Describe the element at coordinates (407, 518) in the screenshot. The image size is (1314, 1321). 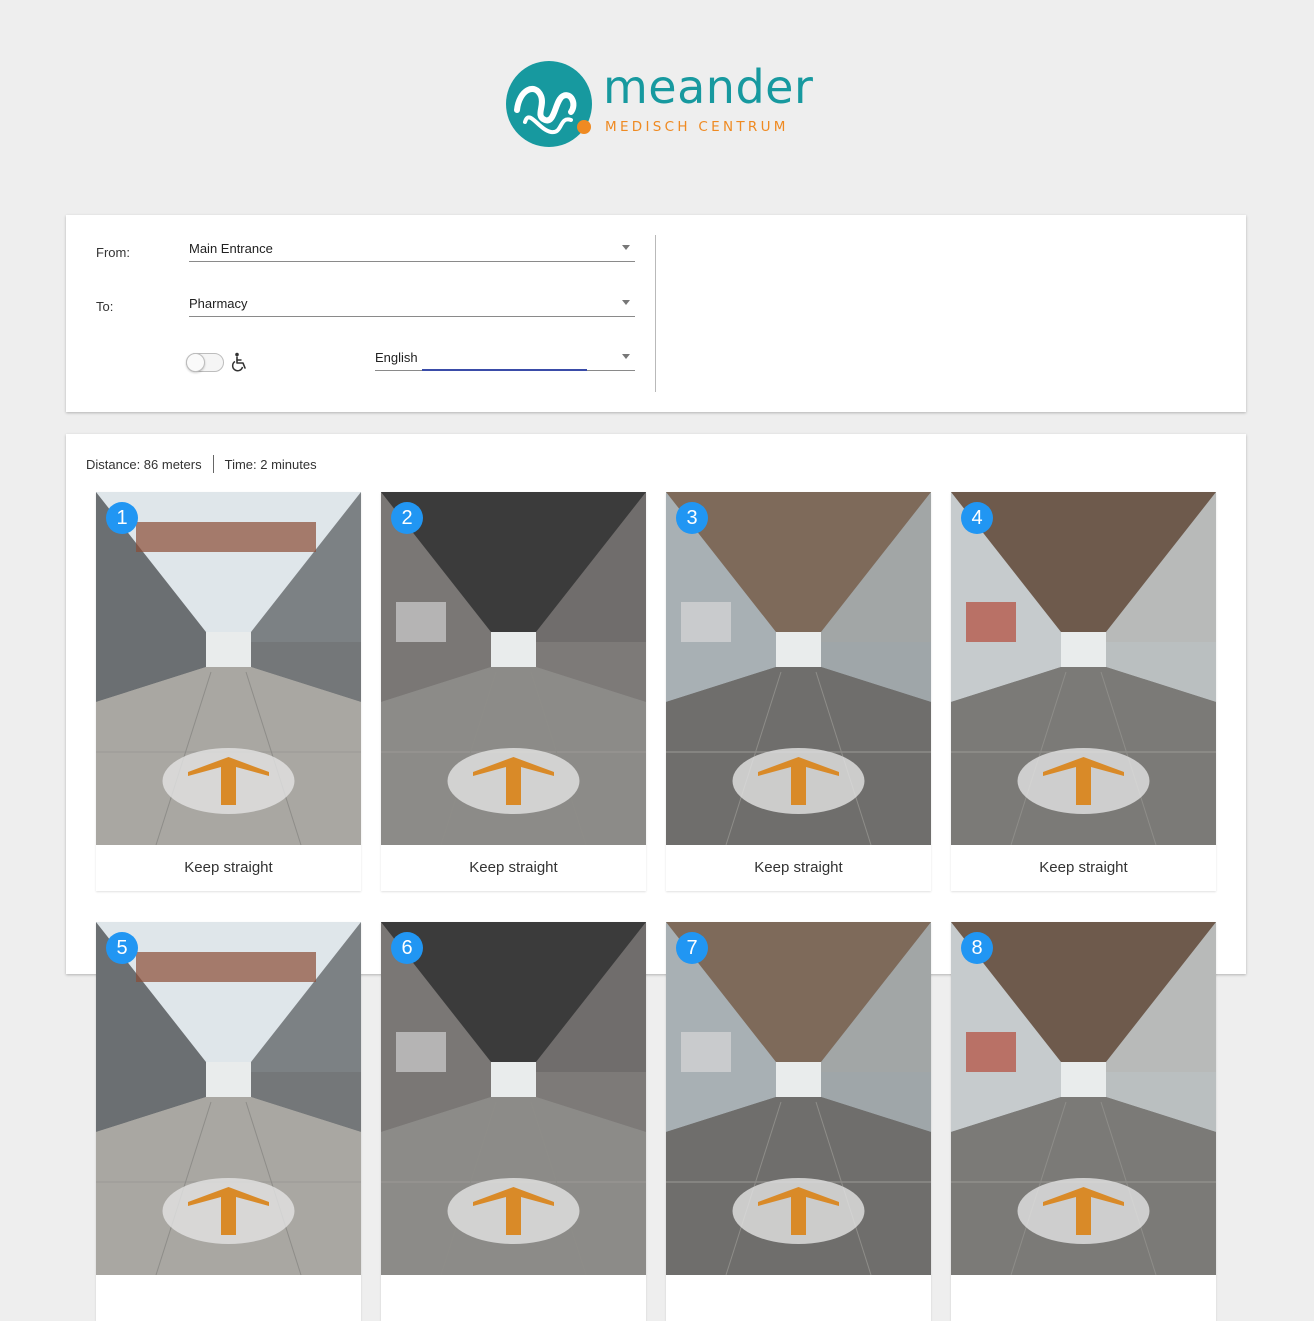
I see `step-number-badge: 2` at that location.